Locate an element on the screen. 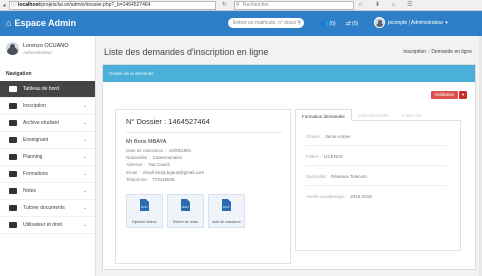 The height and width of the screenshot is (276, 482). toolbar-icons: ☆ ⬇ ⌂ ☰ is located at coordinates (387, 4).